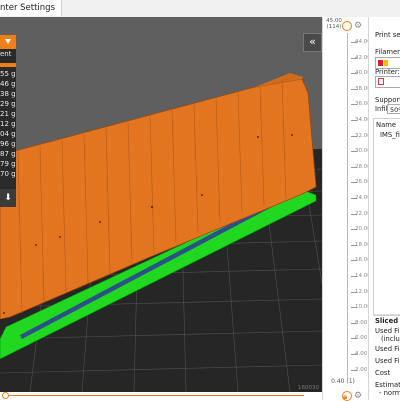 Image resolution: width=400 pixels, height=401 pixels. Describe the element at coordinates (8, 114) in the screenshot. I see `legend-row: 21 g` at that location.